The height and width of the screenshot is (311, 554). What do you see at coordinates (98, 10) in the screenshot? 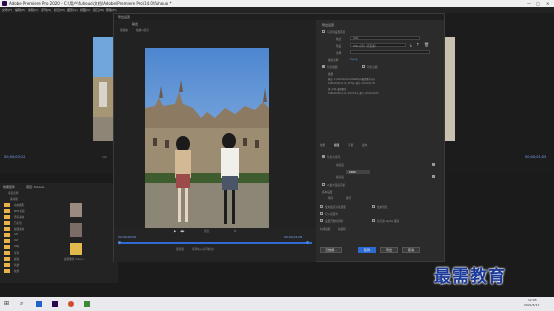
I see `menu-window: 窗口(W)` at bounding box center [98, 10].